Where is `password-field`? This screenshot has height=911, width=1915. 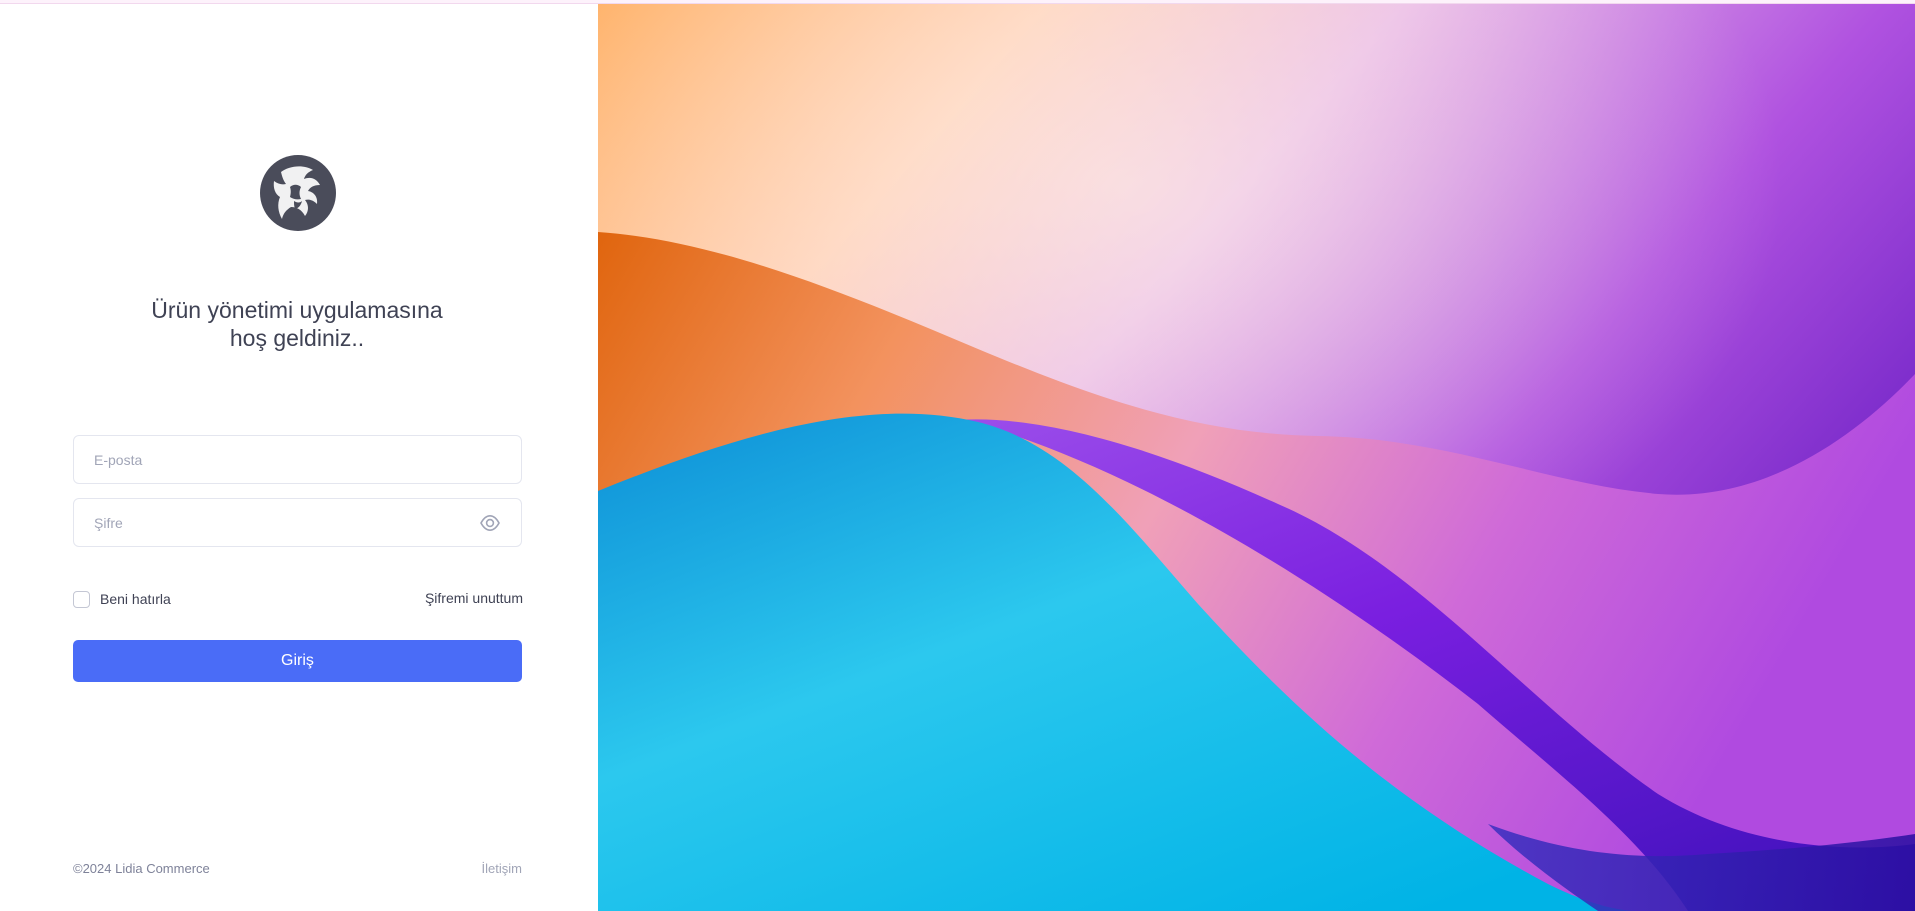 password-field is located at coordinates (297, 522).